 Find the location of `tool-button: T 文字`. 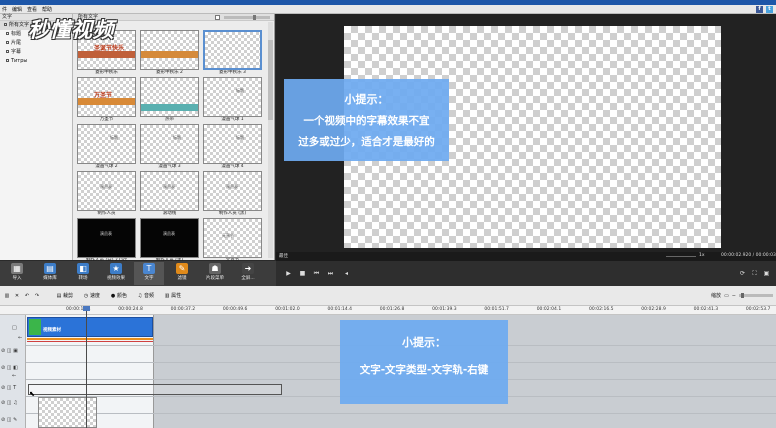

tool-button: T 文字 is located at coordinates (149, 273).